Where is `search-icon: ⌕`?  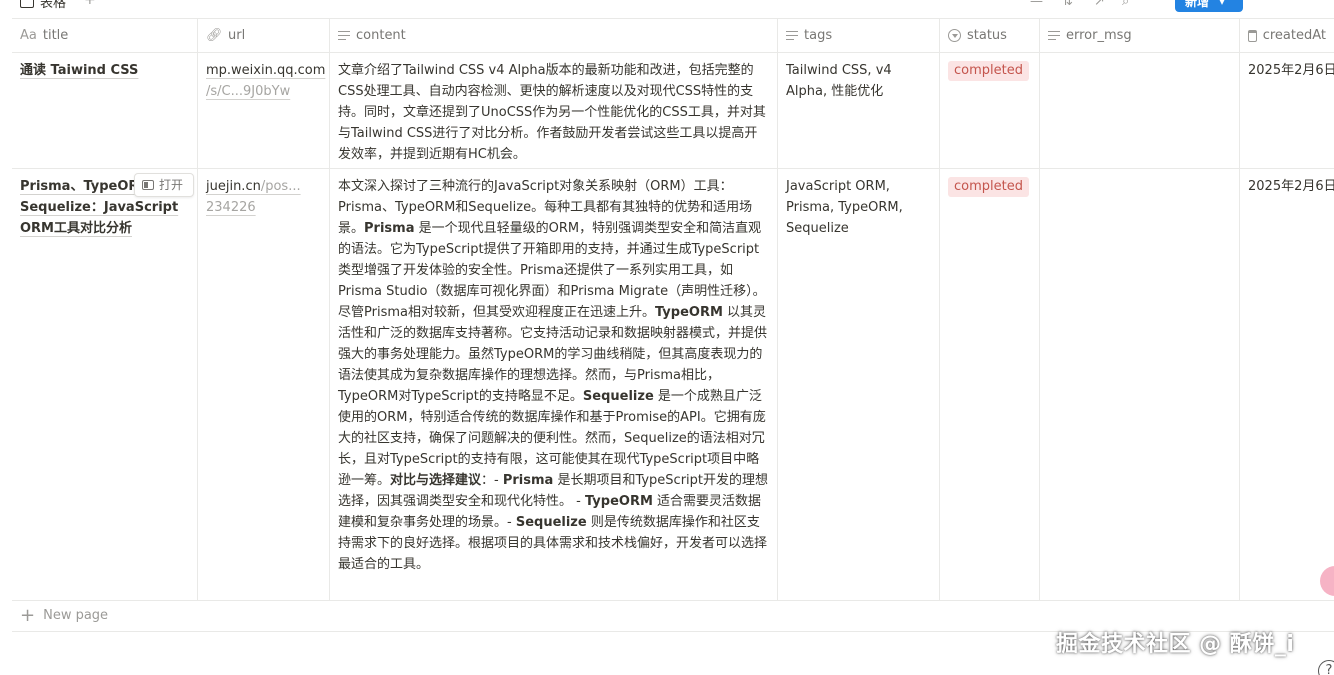
search-icon: ⌕ is located at coordinates (1125, 4).